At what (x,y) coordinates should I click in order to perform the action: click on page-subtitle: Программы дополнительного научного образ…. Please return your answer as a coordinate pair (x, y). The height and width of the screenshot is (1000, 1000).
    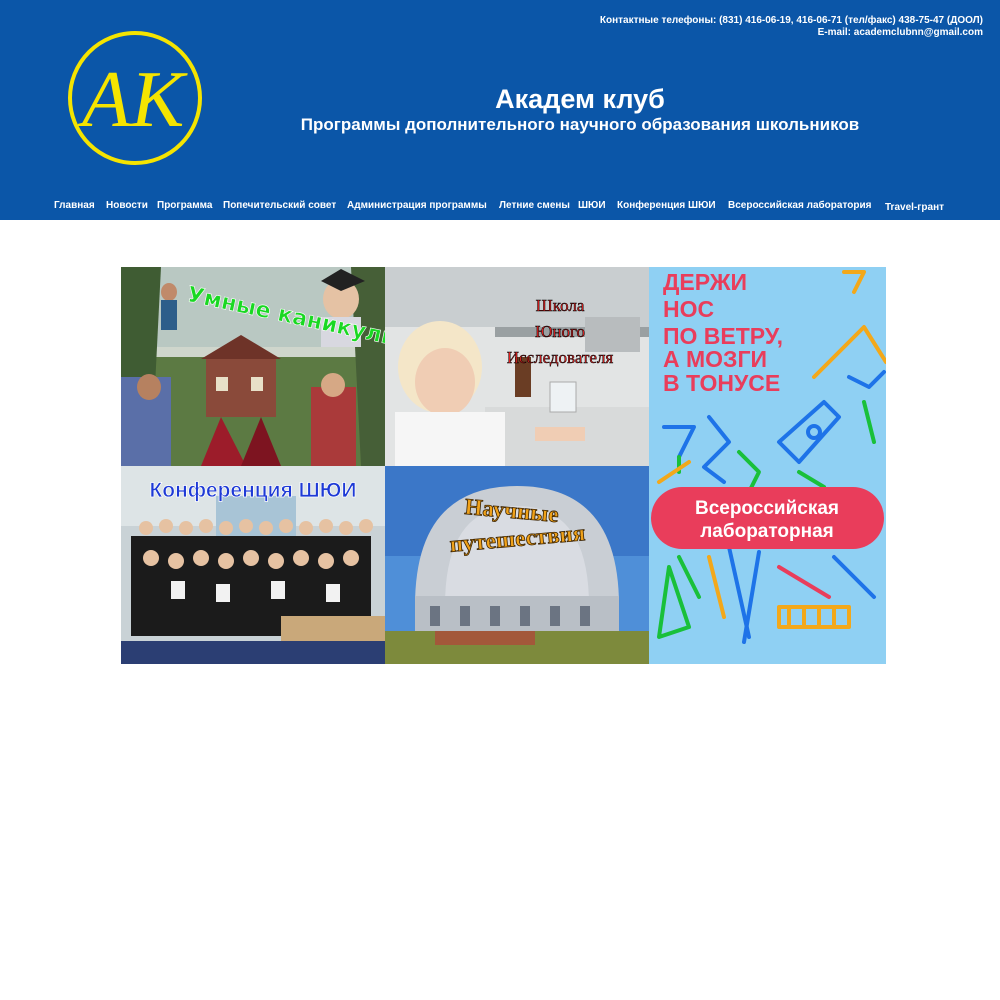
    Looking at the image, I should click on (580, 124).